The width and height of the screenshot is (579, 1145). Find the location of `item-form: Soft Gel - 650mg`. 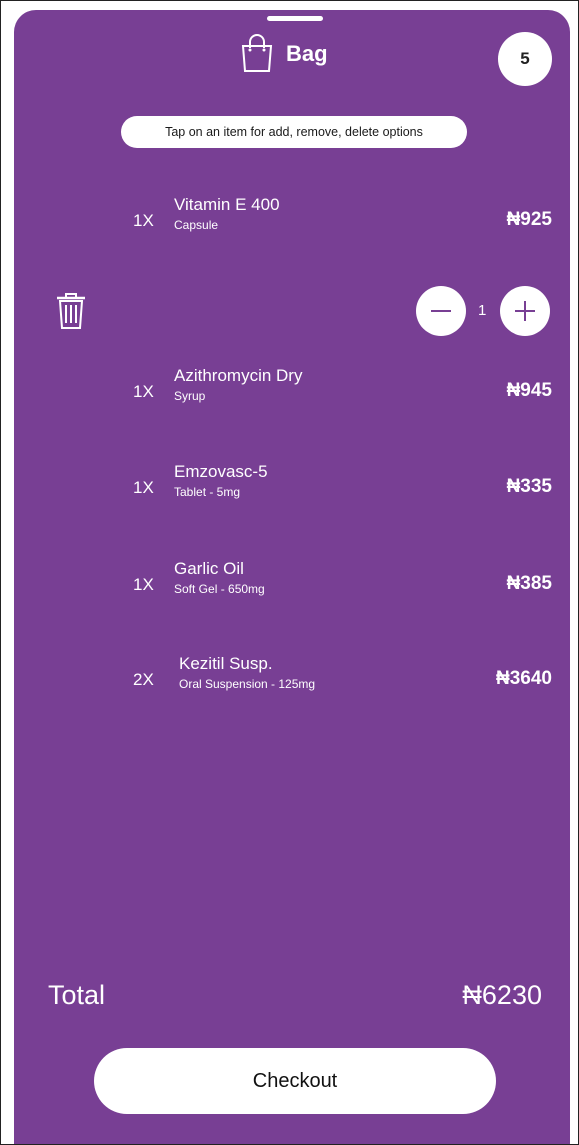

item-form: Soft Gel - 650mg is located at coordinates (219, 589).